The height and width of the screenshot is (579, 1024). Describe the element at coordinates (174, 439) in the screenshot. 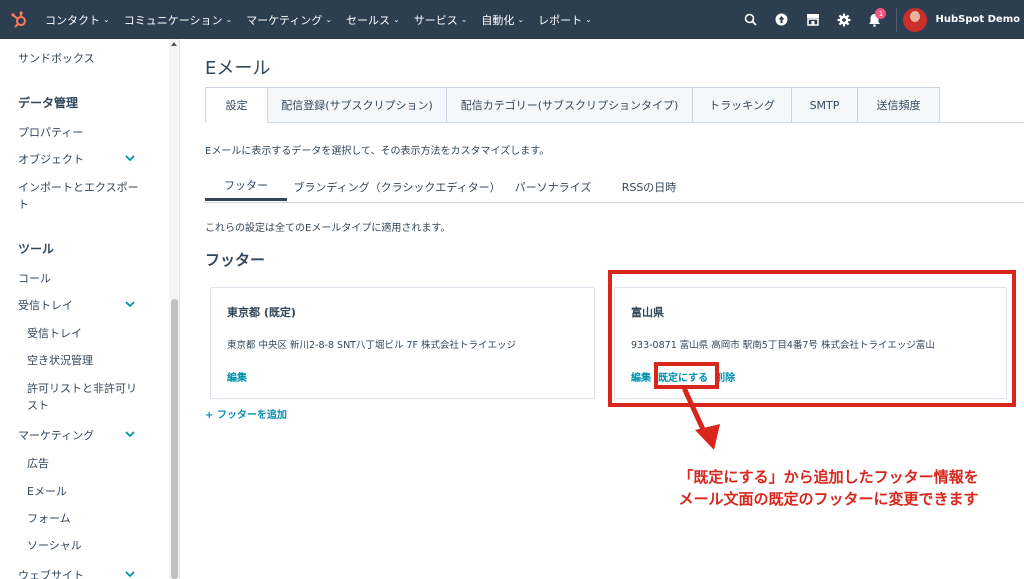

I see `scrollbar-thumb` at that location.